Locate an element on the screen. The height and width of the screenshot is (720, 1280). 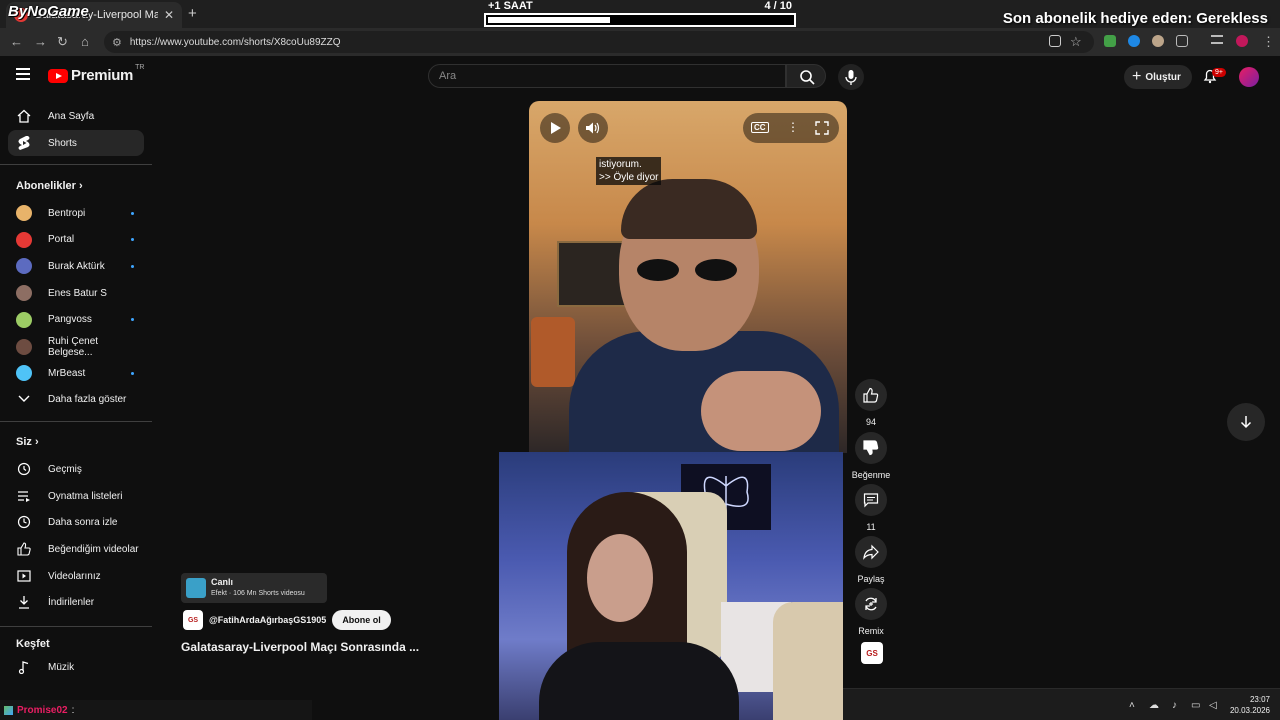
effect-chip: Canlı Efekt · 106 Mn Shorts videosu is located at coordinates (254, 588).